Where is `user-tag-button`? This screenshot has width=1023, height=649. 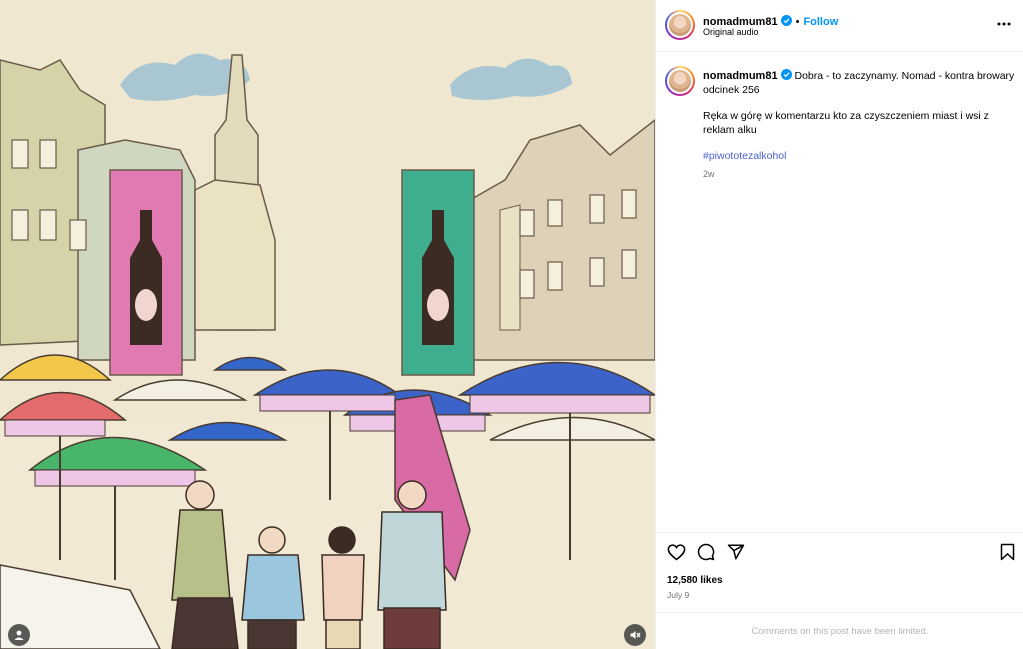 user-tag-button is located at coordinates (19, 635).